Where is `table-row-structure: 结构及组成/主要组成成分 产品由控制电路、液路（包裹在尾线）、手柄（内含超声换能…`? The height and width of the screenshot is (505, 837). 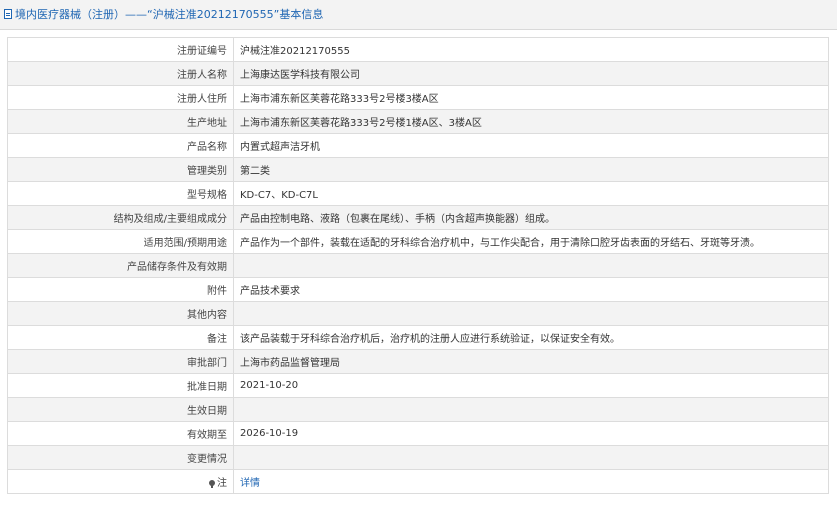
table-row-structure: 结构及组成/主要组成成分 产品由控制电路、液路（包裹在尾线）、手柄（内含超声换能… is located at coordinates (418, 217).